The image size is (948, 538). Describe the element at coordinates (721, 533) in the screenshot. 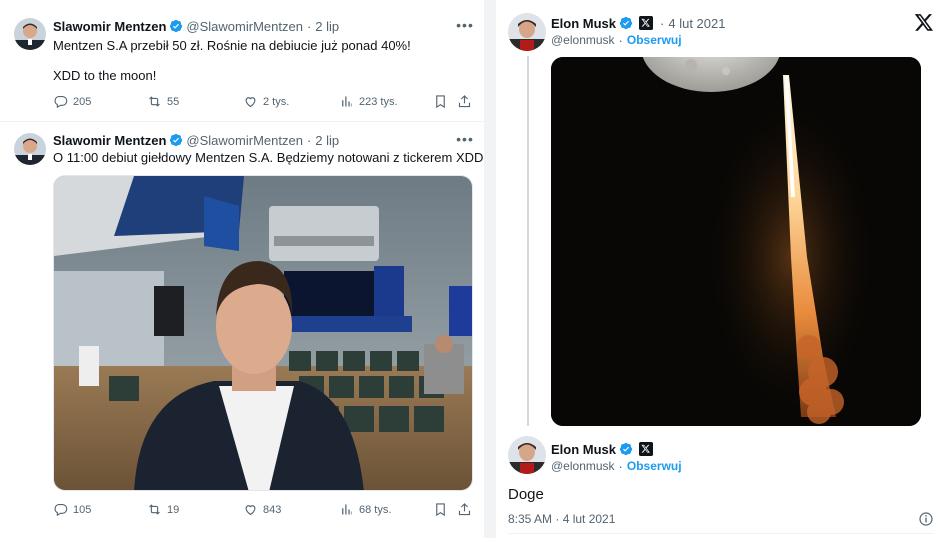

I see `divider` at that location.